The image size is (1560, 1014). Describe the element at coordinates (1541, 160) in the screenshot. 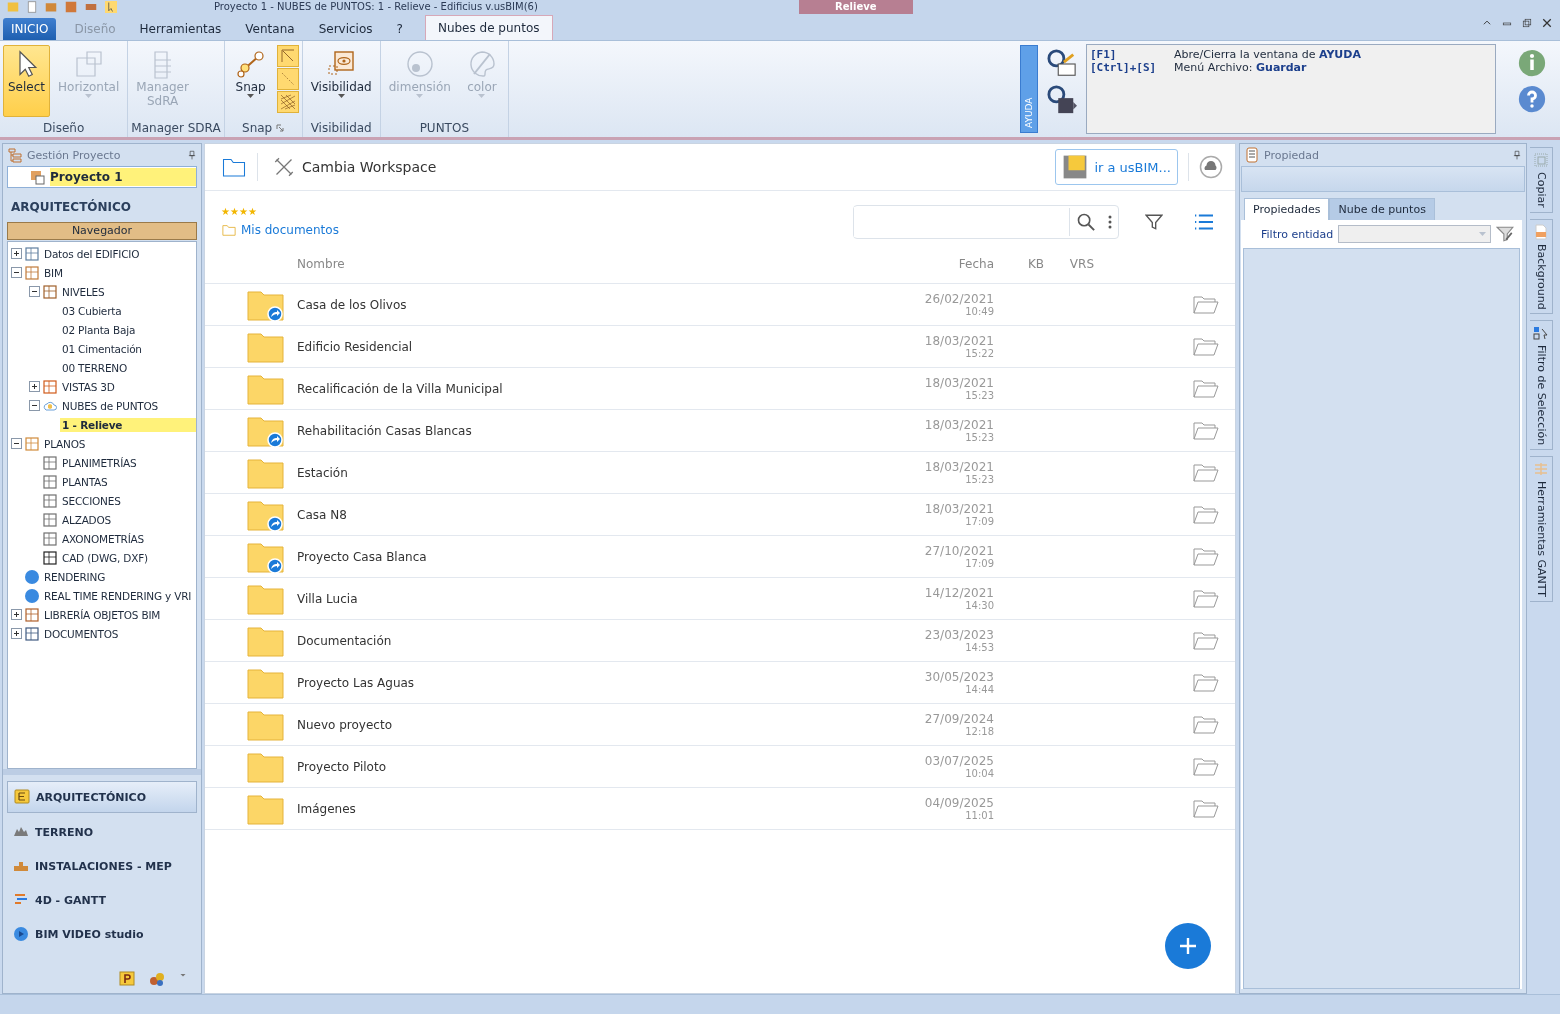

I see `copy-icon` at that location.